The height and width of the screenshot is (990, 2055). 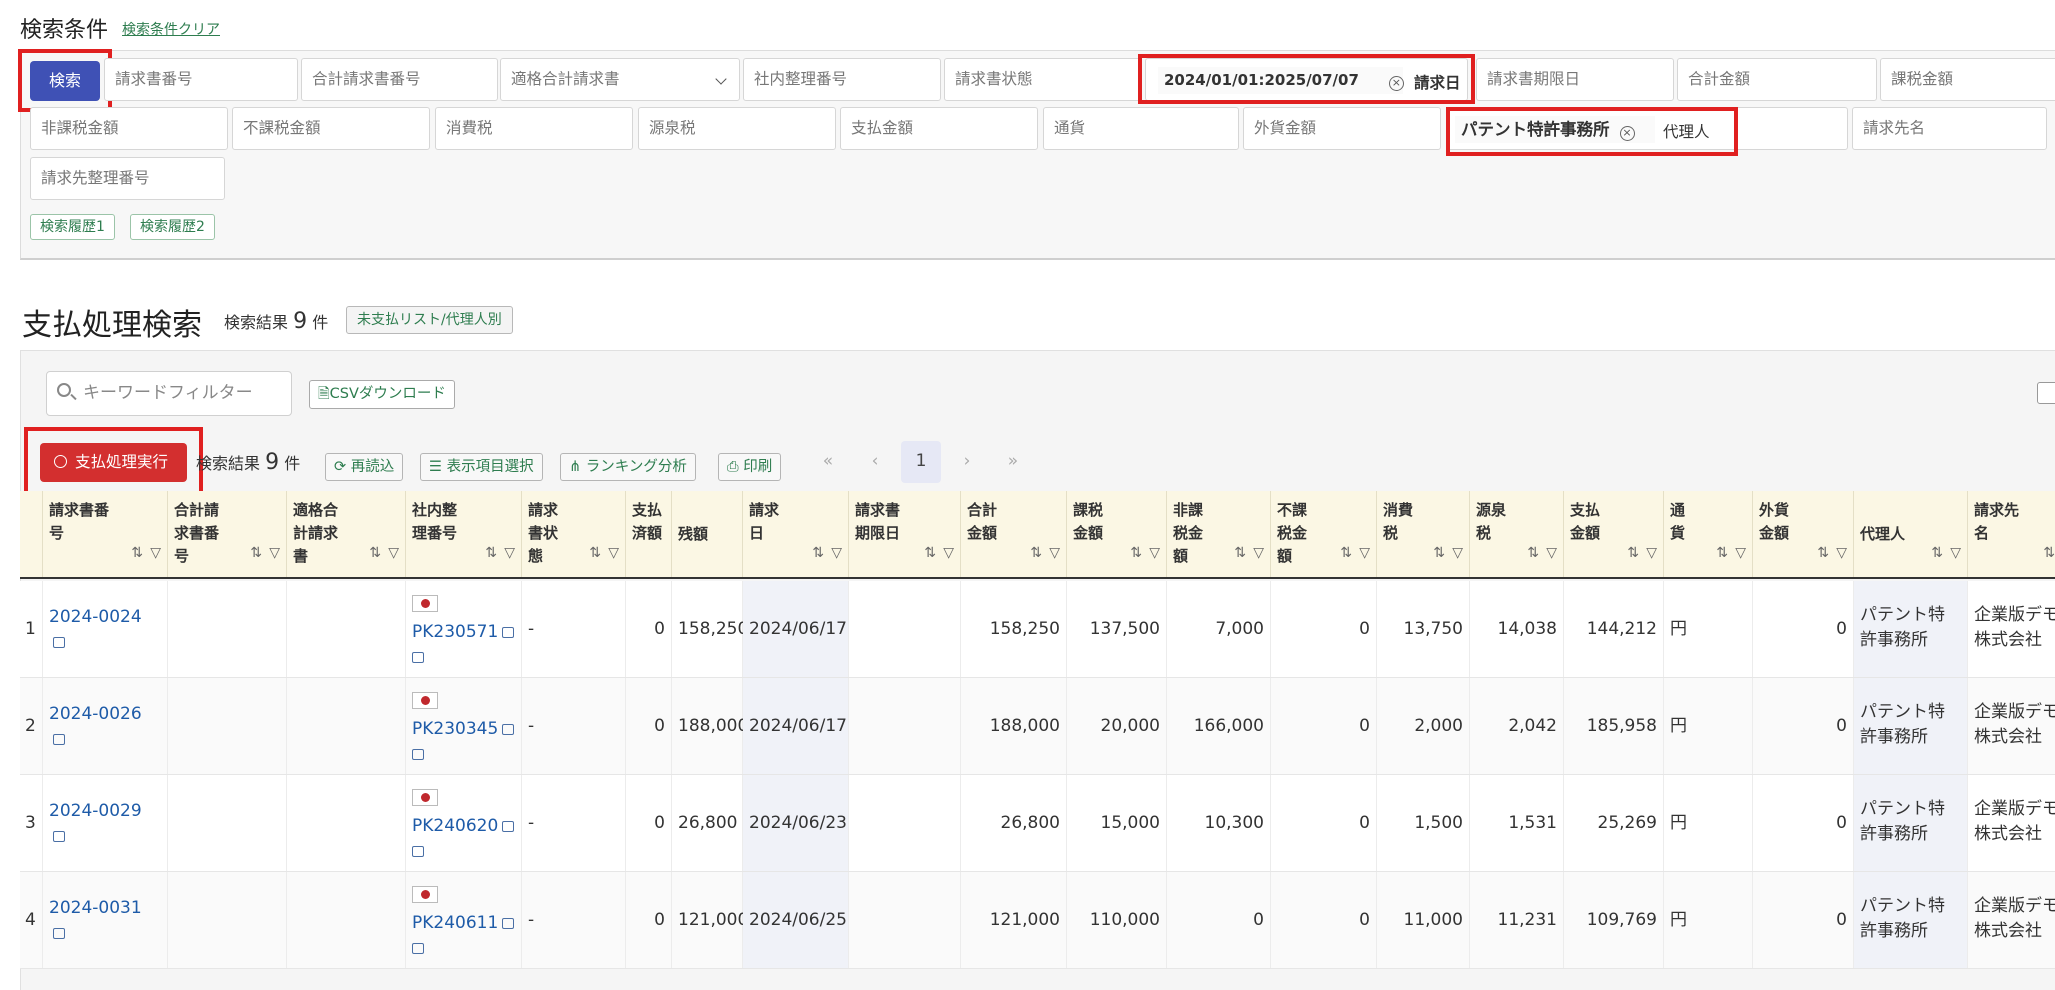 I want to click on first-page-button: «, so click(x=828, y=462).